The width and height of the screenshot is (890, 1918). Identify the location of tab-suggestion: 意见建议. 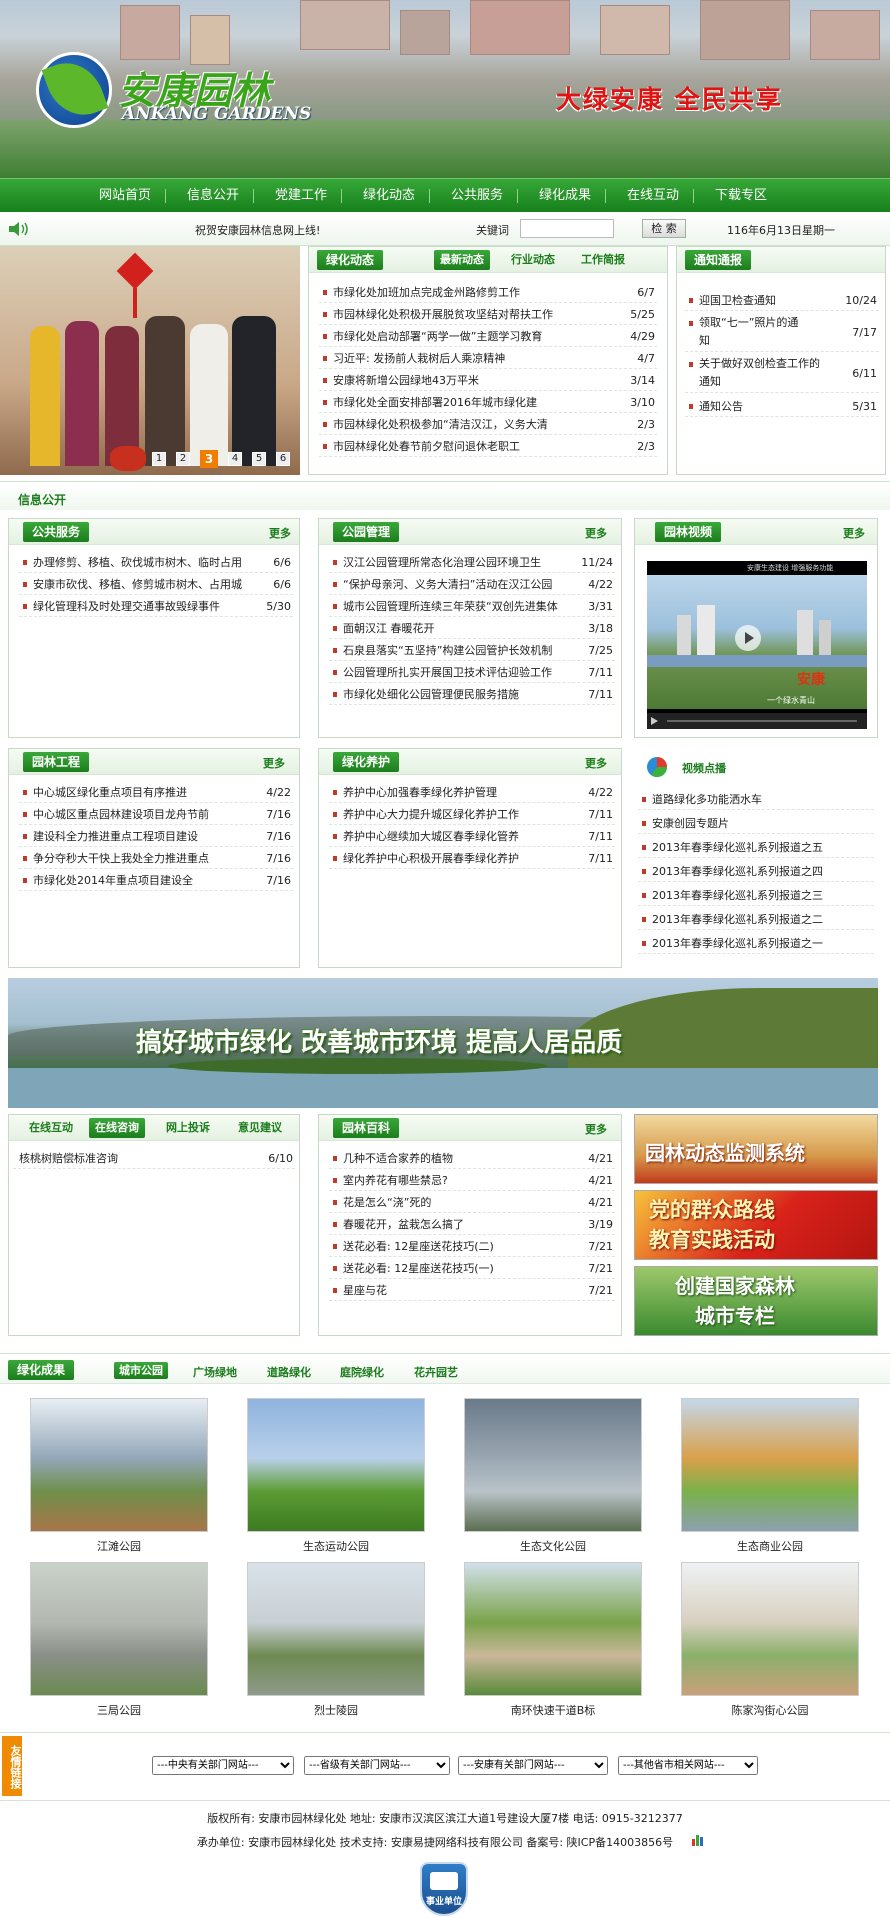
(260, 1128).